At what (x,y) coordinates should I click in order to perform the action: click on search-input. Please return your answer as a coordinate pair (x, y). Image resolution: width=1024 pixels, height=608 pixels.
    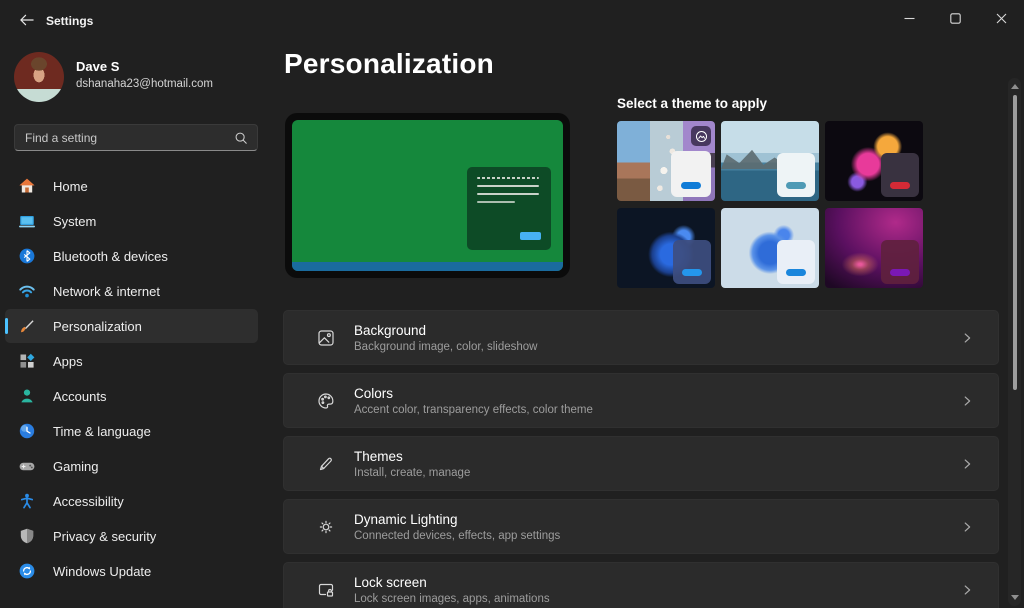
    Looking at the image, I should click on (124, 137).